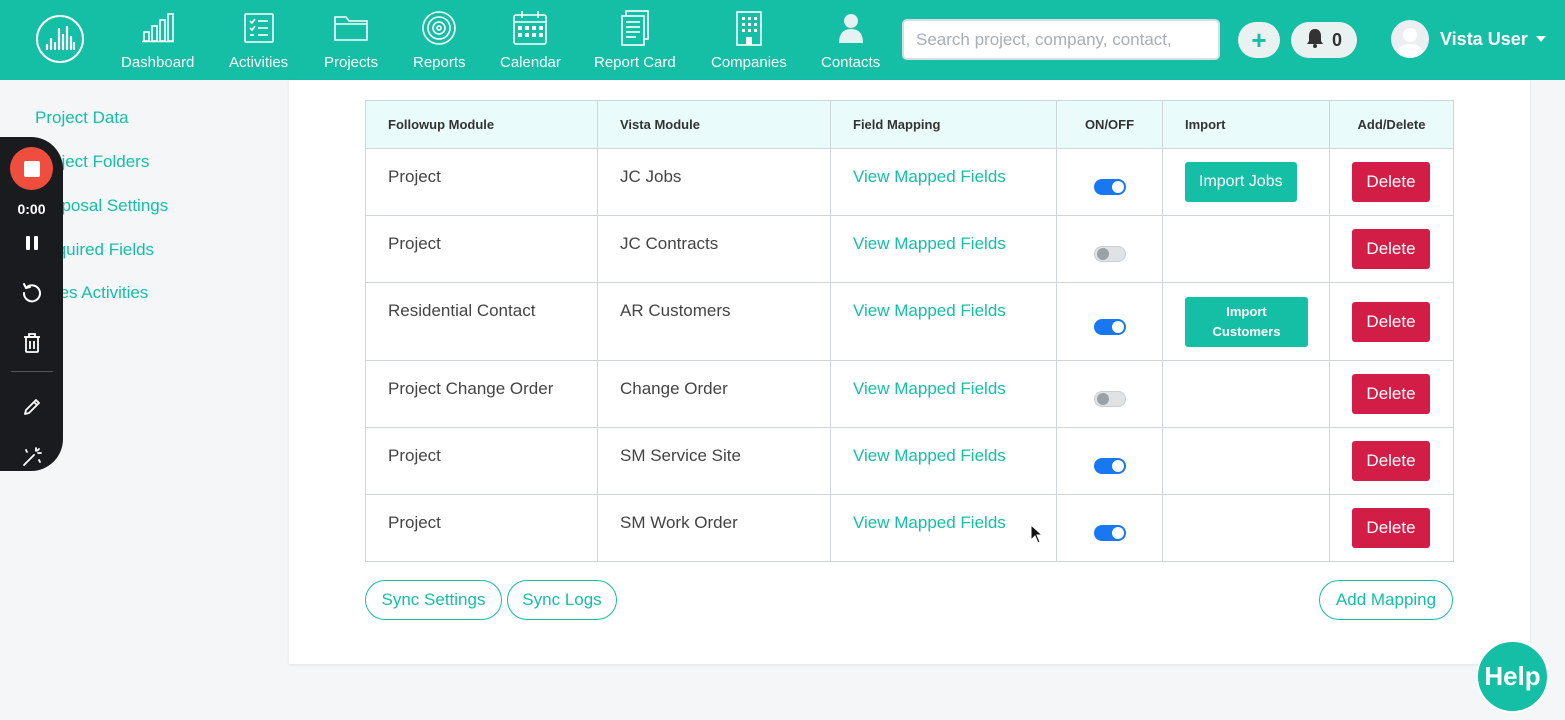 The height and width of the screenshot is (720, 1565). Describe the element at coordinates (32, 243) in the screenshot. I see `pause-icon` at that location.